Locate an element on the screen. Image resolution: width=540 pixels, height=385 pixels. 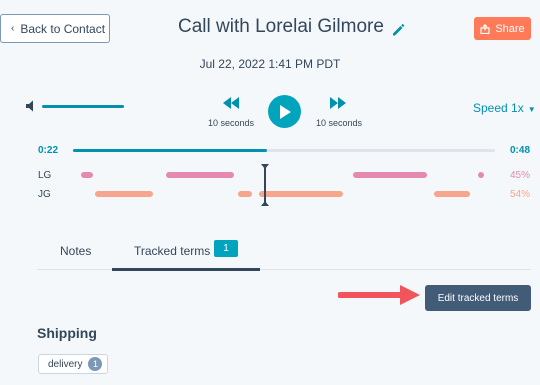
share-button: Share is located at coordinates (502, 28).